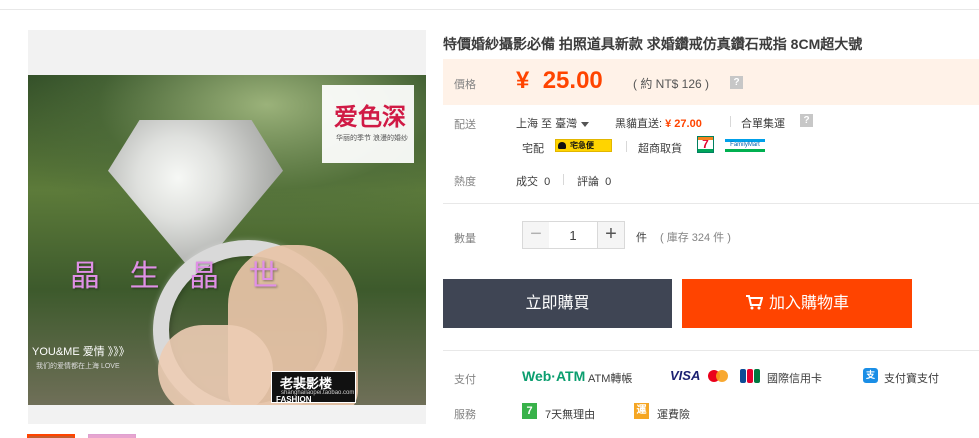  What do you see at coordinates (763, 124) in the screenshot?
I see `shipping-consolidated: 合單集運` at bounding box center [763, 124].